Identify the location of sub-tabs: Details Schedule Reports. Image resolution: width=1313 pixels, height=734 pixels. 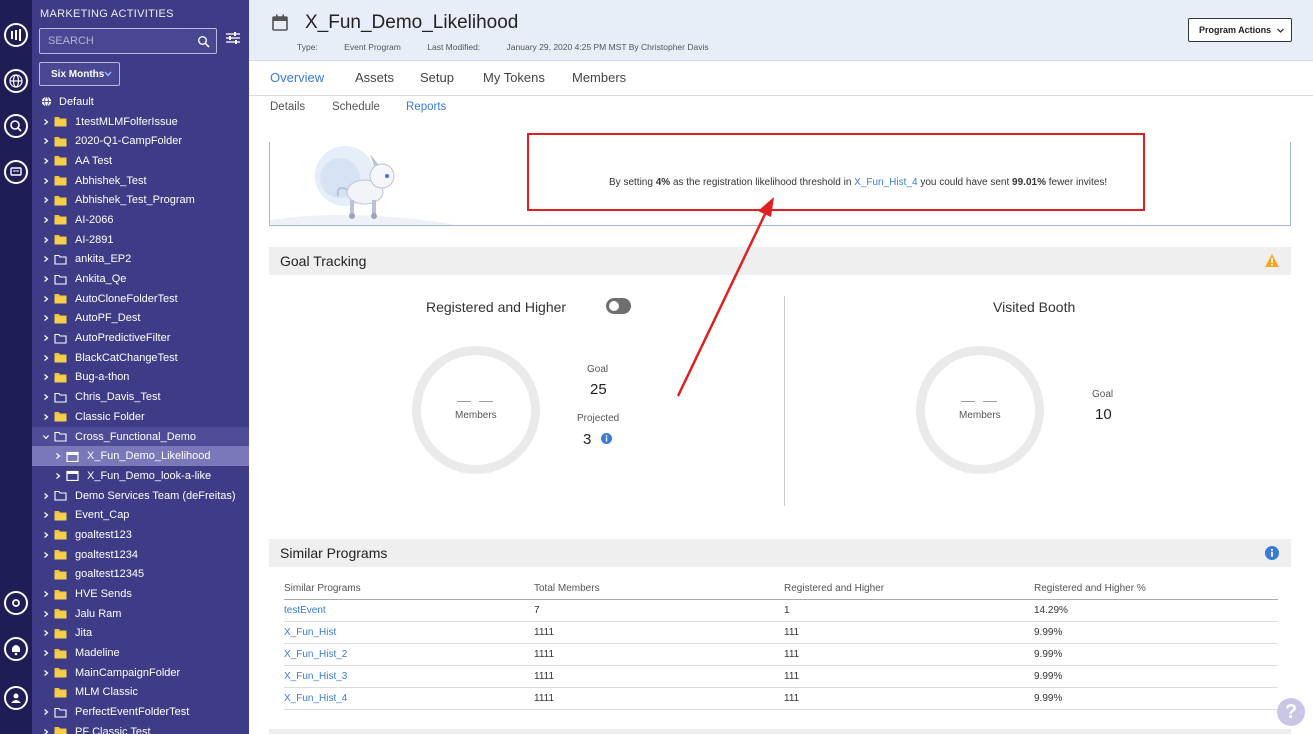
(781, 110).